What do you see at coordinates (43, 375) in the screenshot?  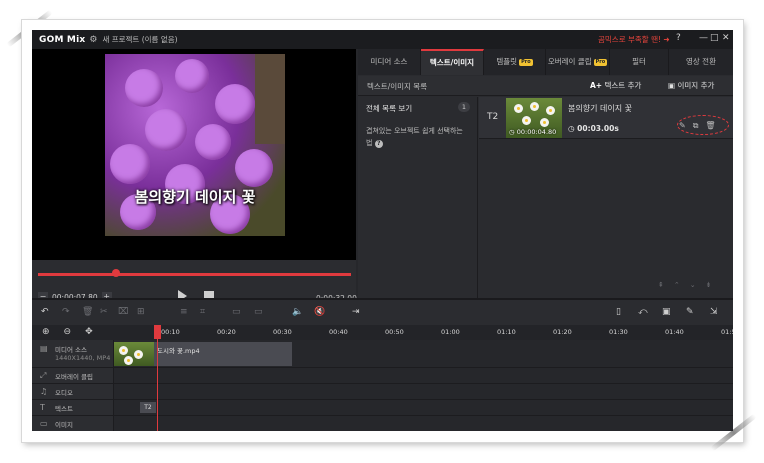 I see `overlay-icon: ⤢` at bounding box center [43, 375].